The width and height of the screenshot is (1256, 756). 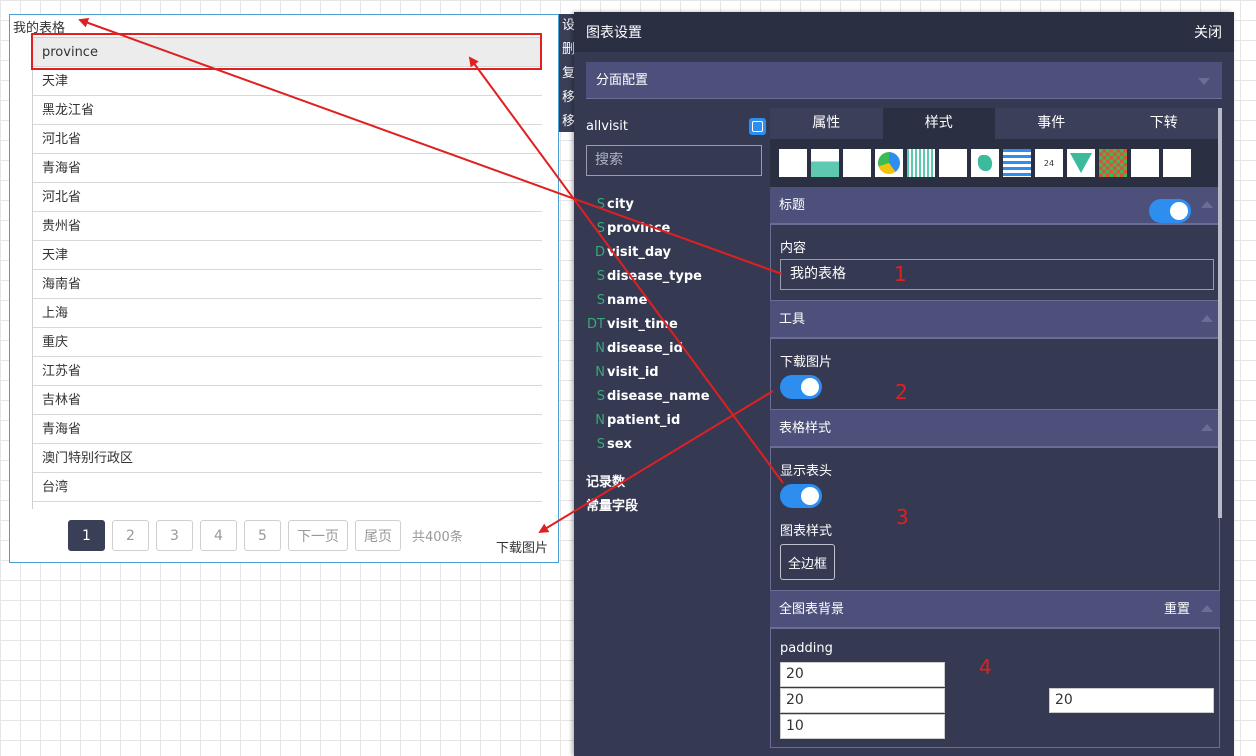 I want to click on field-item: DT visit_time, so click(x=676, y=325).